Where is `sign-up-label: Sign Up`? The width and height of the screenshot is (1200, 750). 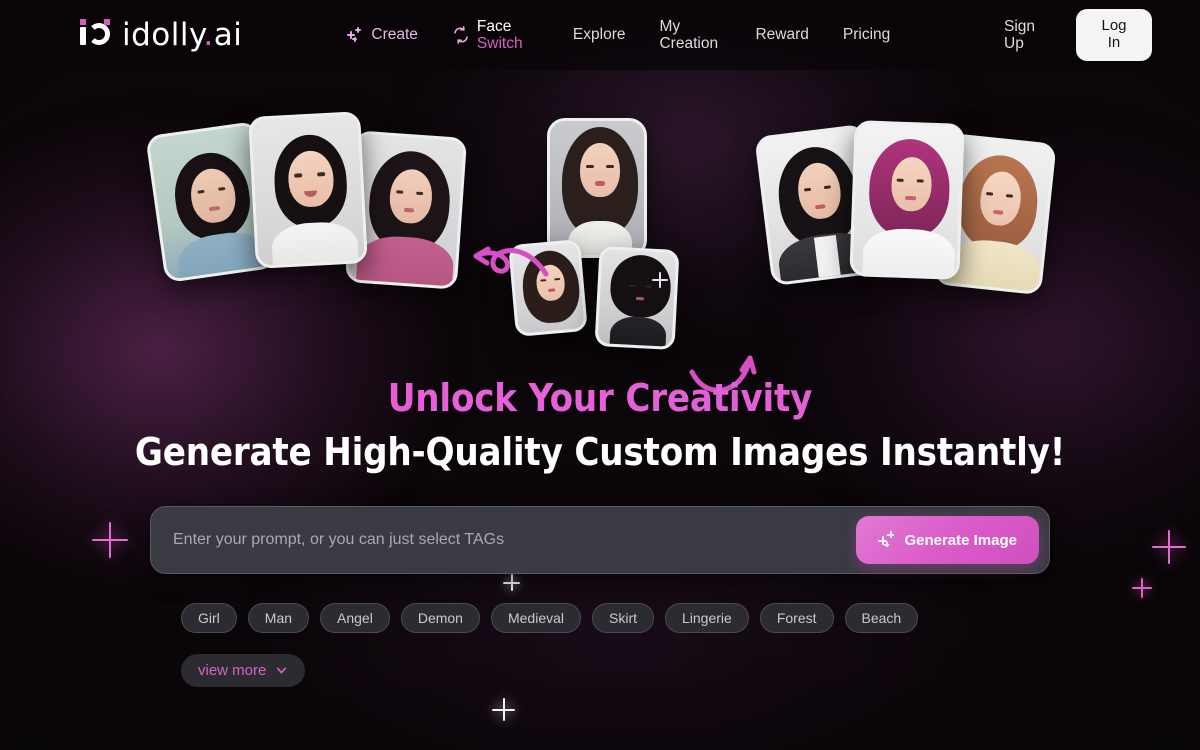
sign-up-label: Sign Up is located at coordinates (1026, 35).